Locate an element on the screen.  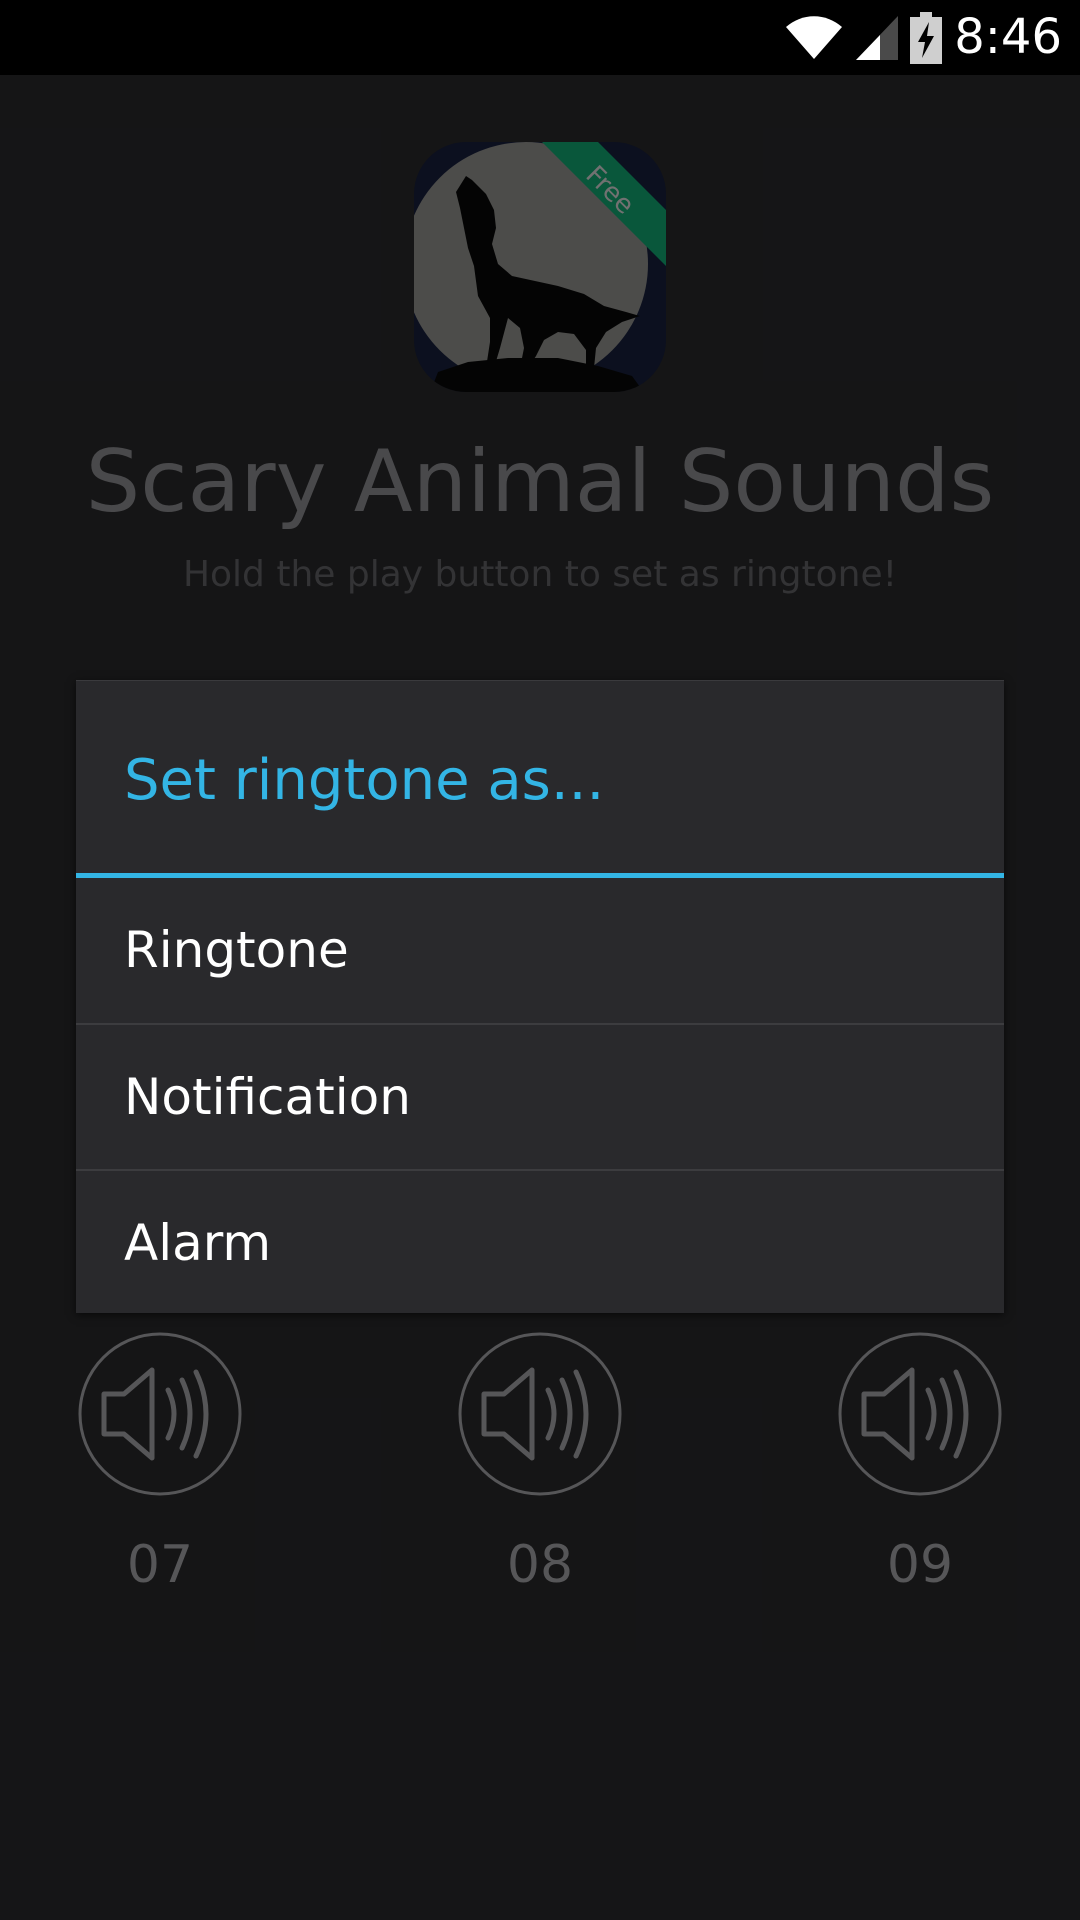
option-notification: Notification is located at coordinates (540, 1097).